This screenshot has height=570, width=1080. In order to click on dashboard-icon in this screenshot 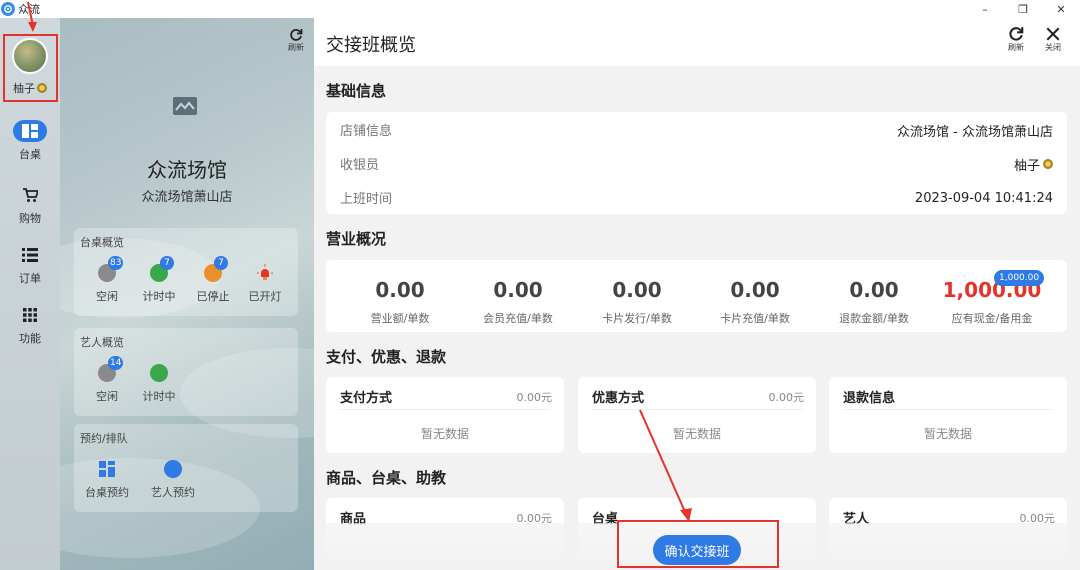, I will do `click(30, 131)`.